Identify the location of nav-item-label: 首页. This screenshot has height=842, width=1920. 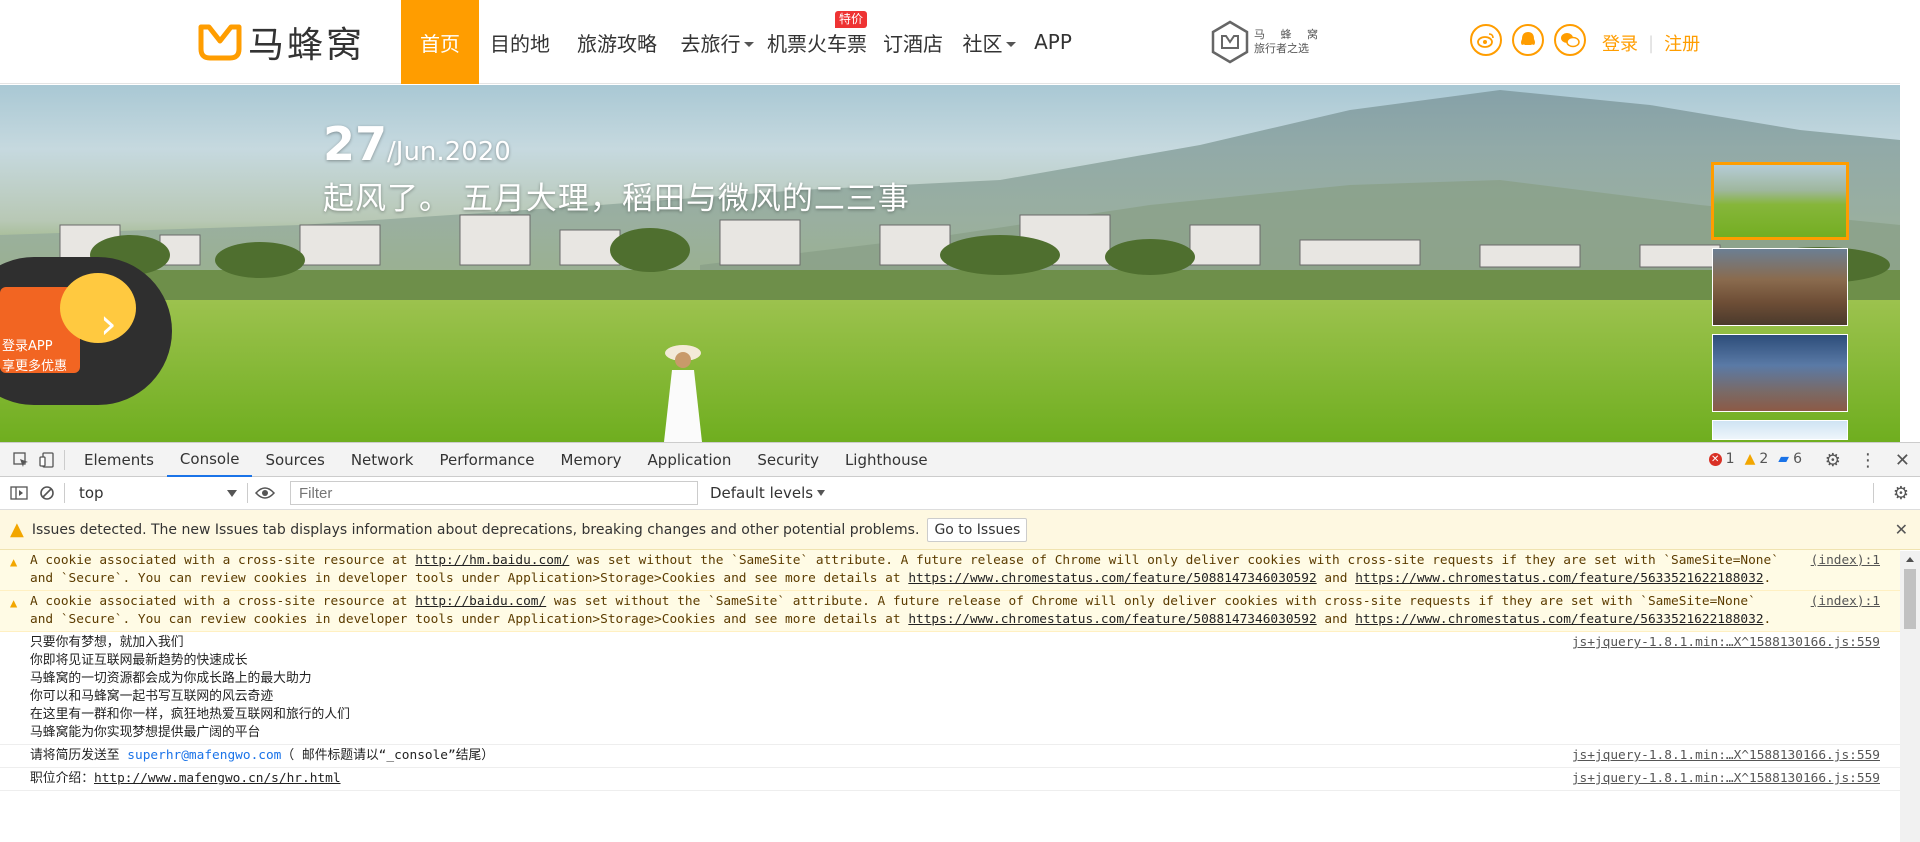
(440, 43).